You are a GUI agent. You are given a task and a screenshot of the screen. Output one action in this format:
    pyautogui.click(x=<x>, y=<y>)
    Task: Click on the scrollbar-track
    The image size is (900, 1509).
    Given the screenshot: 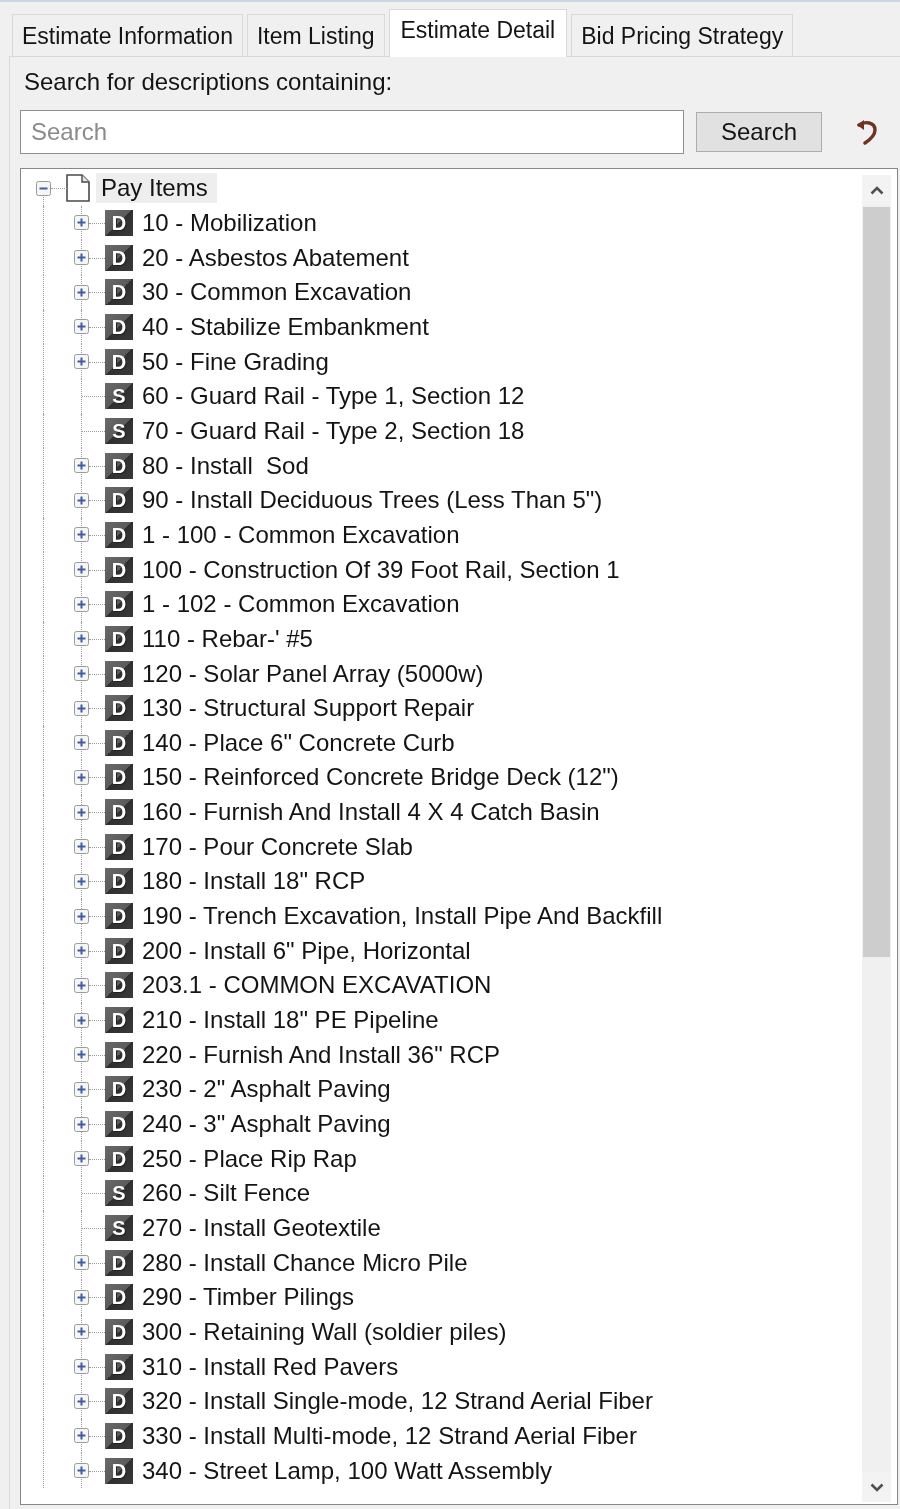 What is the action you would take?
    pyautogui.click(x=876, y=838)
    